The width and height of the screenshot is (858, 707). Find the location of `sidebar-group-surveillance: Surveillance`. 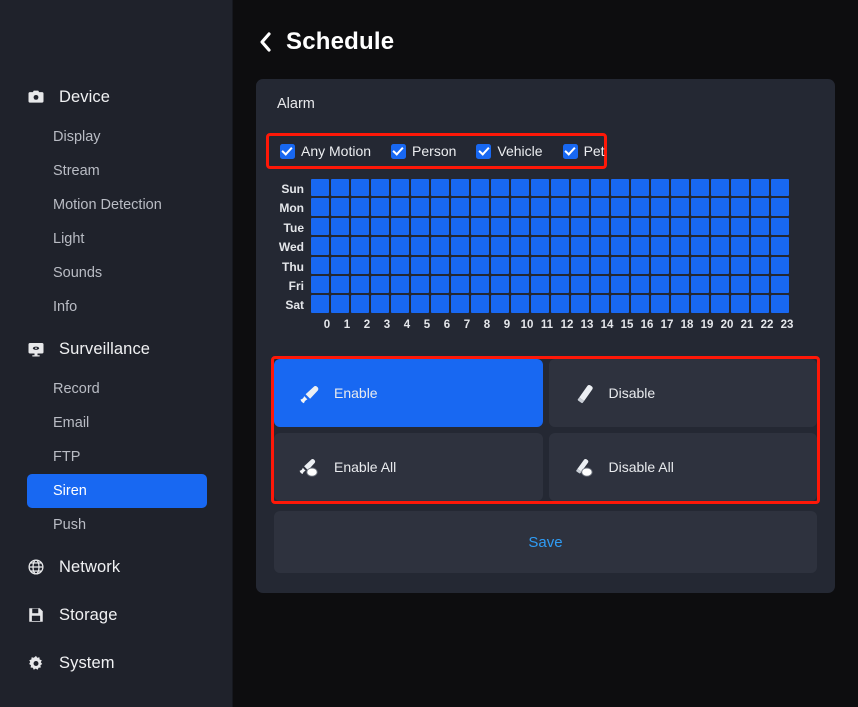

sidebar-group-surveillance: Surveillance is located at coordinates (116, 349).